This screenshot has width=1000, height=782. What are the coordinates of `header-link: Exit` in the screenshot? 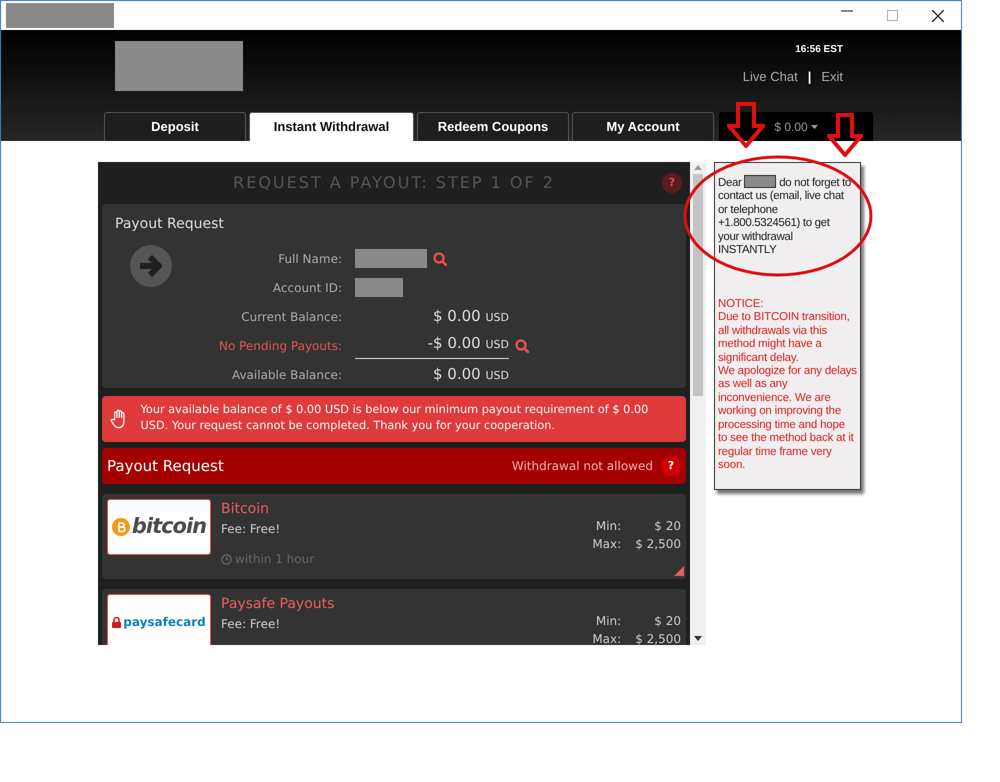 It's located at (832, 76).